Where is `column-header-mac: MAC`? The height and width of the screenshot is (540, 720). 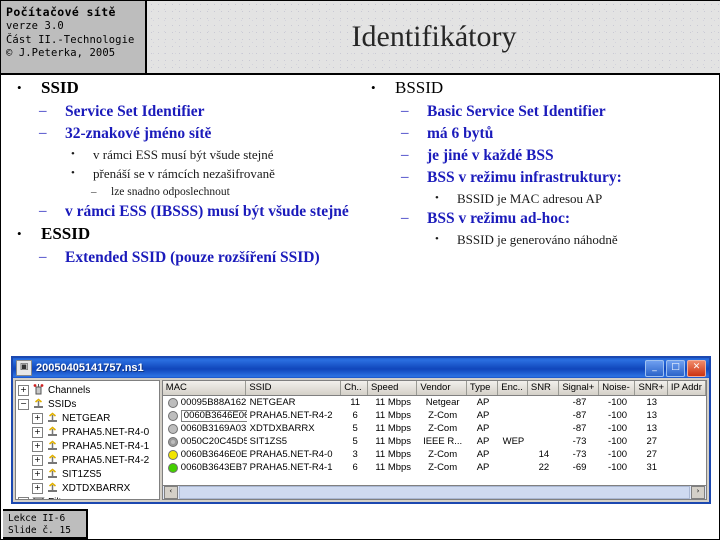 column-header-mac: MAC is located at coordinates (204, 388).